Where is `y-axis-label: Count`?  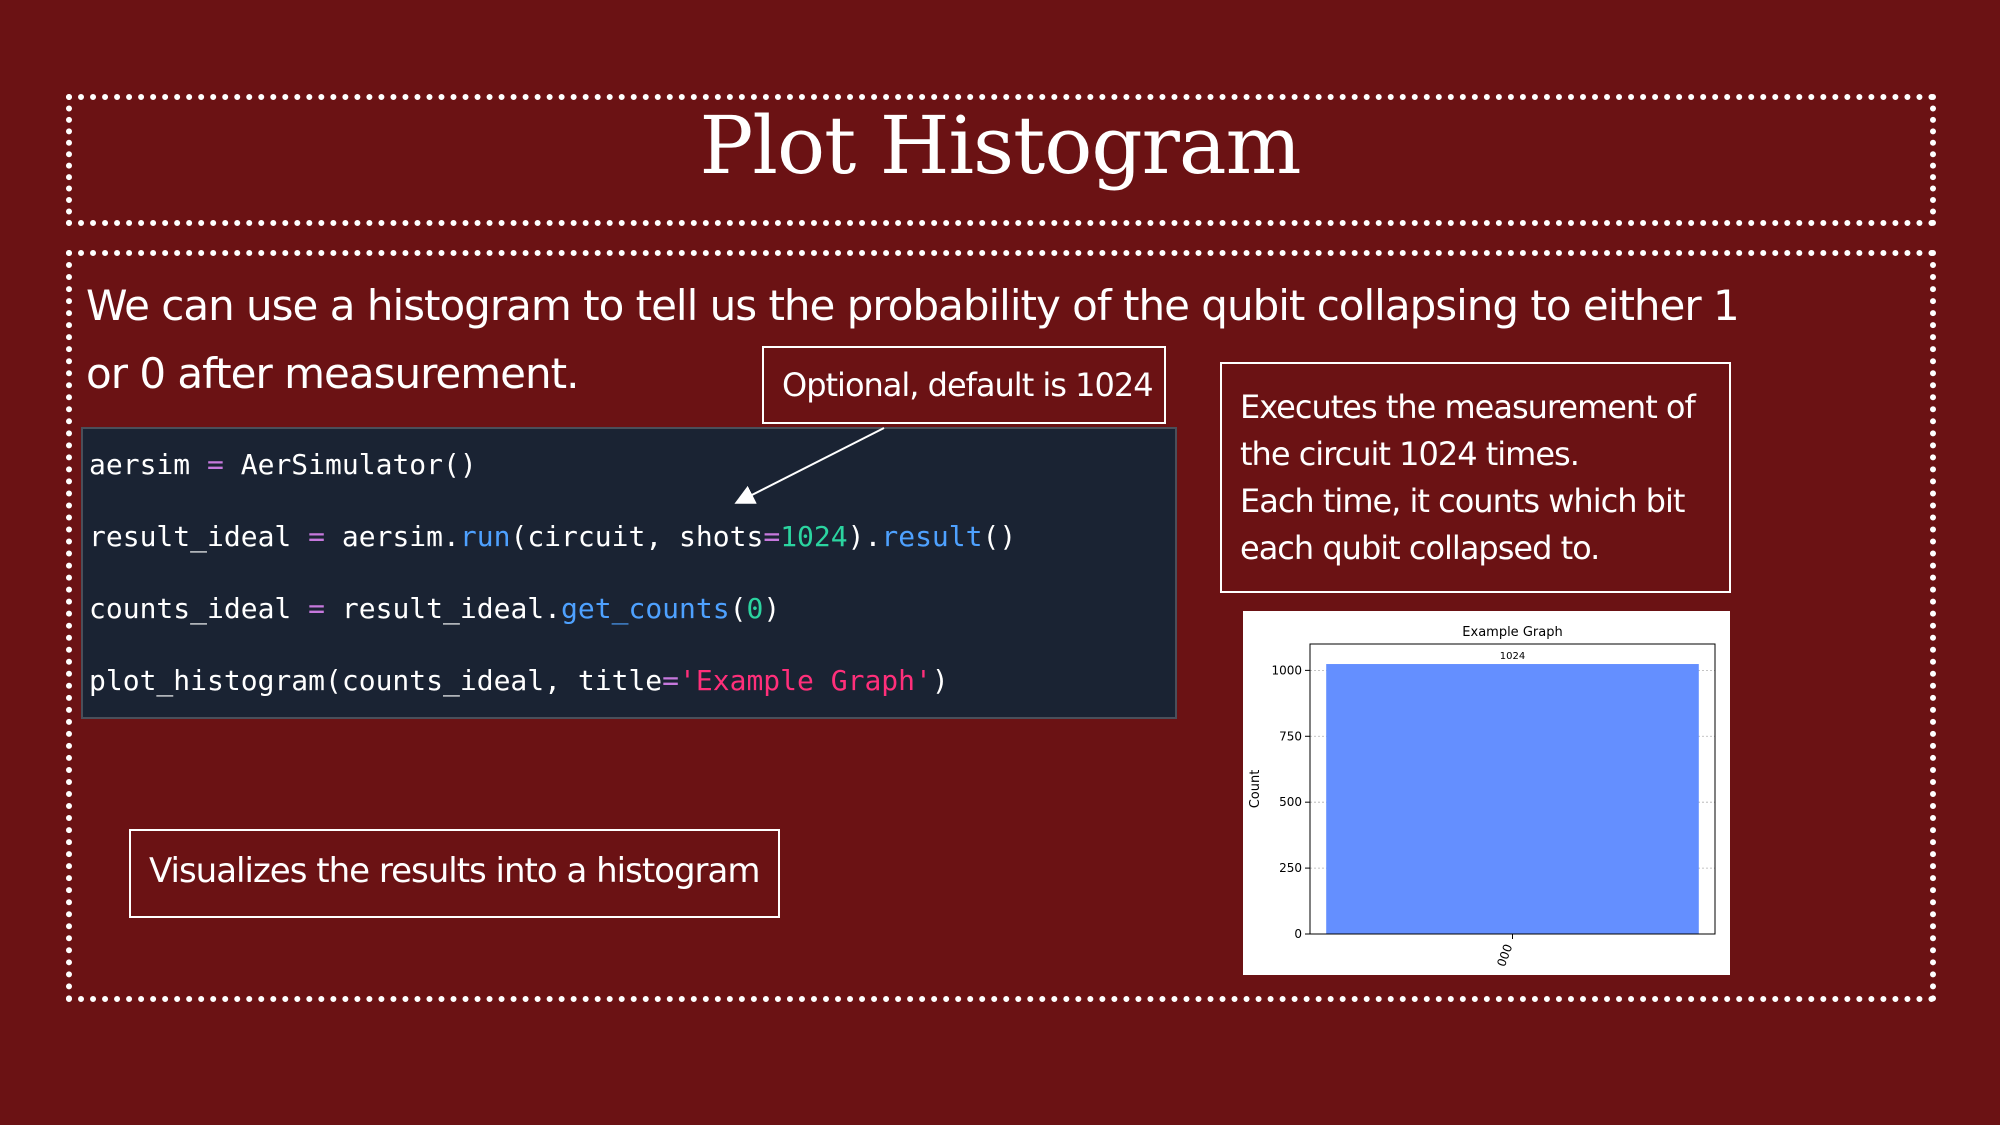 y-axis-label: Count is located at coordinates (1255, 789).